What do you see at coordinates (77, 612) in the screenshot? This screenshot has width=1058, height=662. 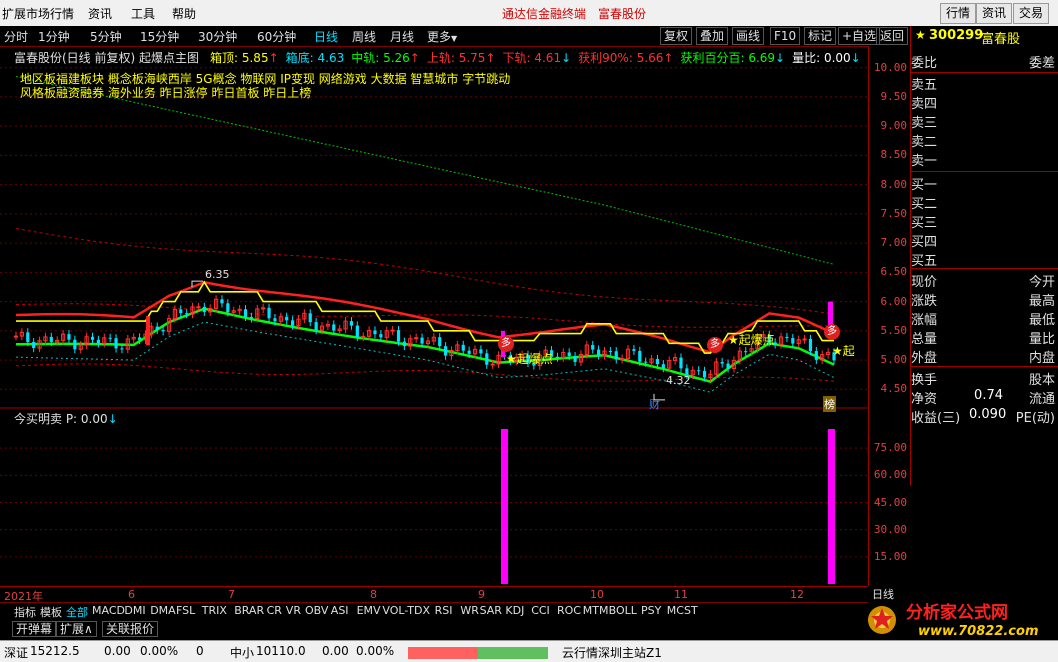 I see `indicator-tab--: 全部` at bounding box center [77, 612].